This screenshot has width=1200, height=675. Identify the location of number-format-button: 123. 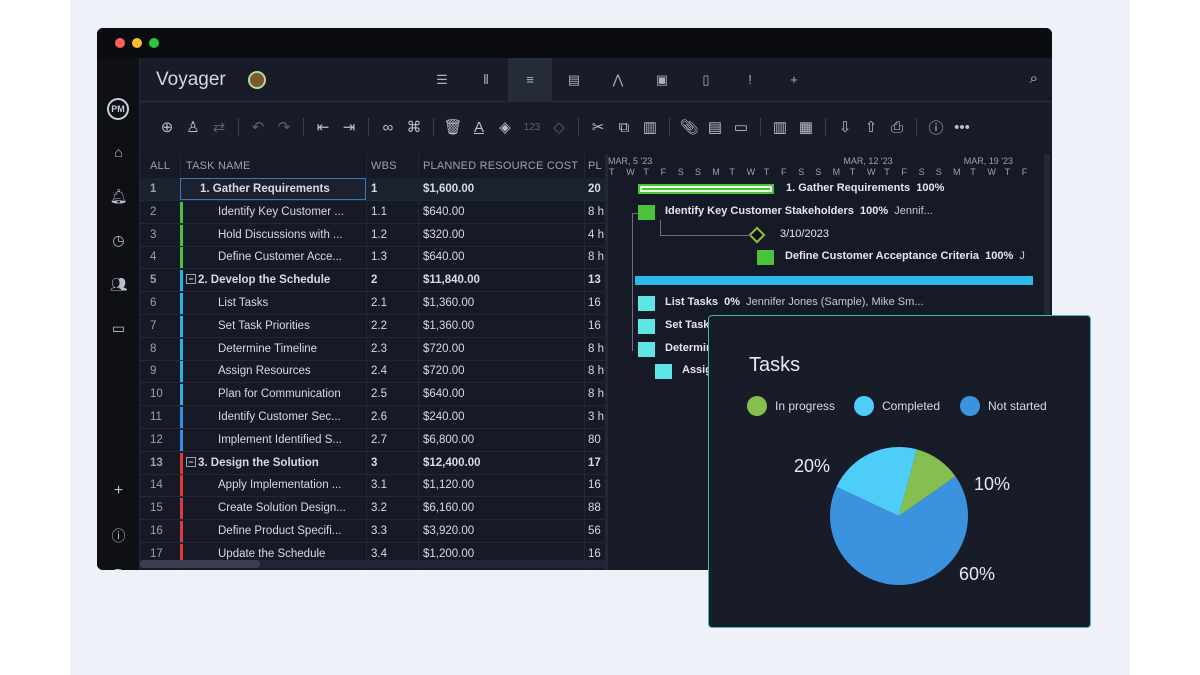
(532, 127).